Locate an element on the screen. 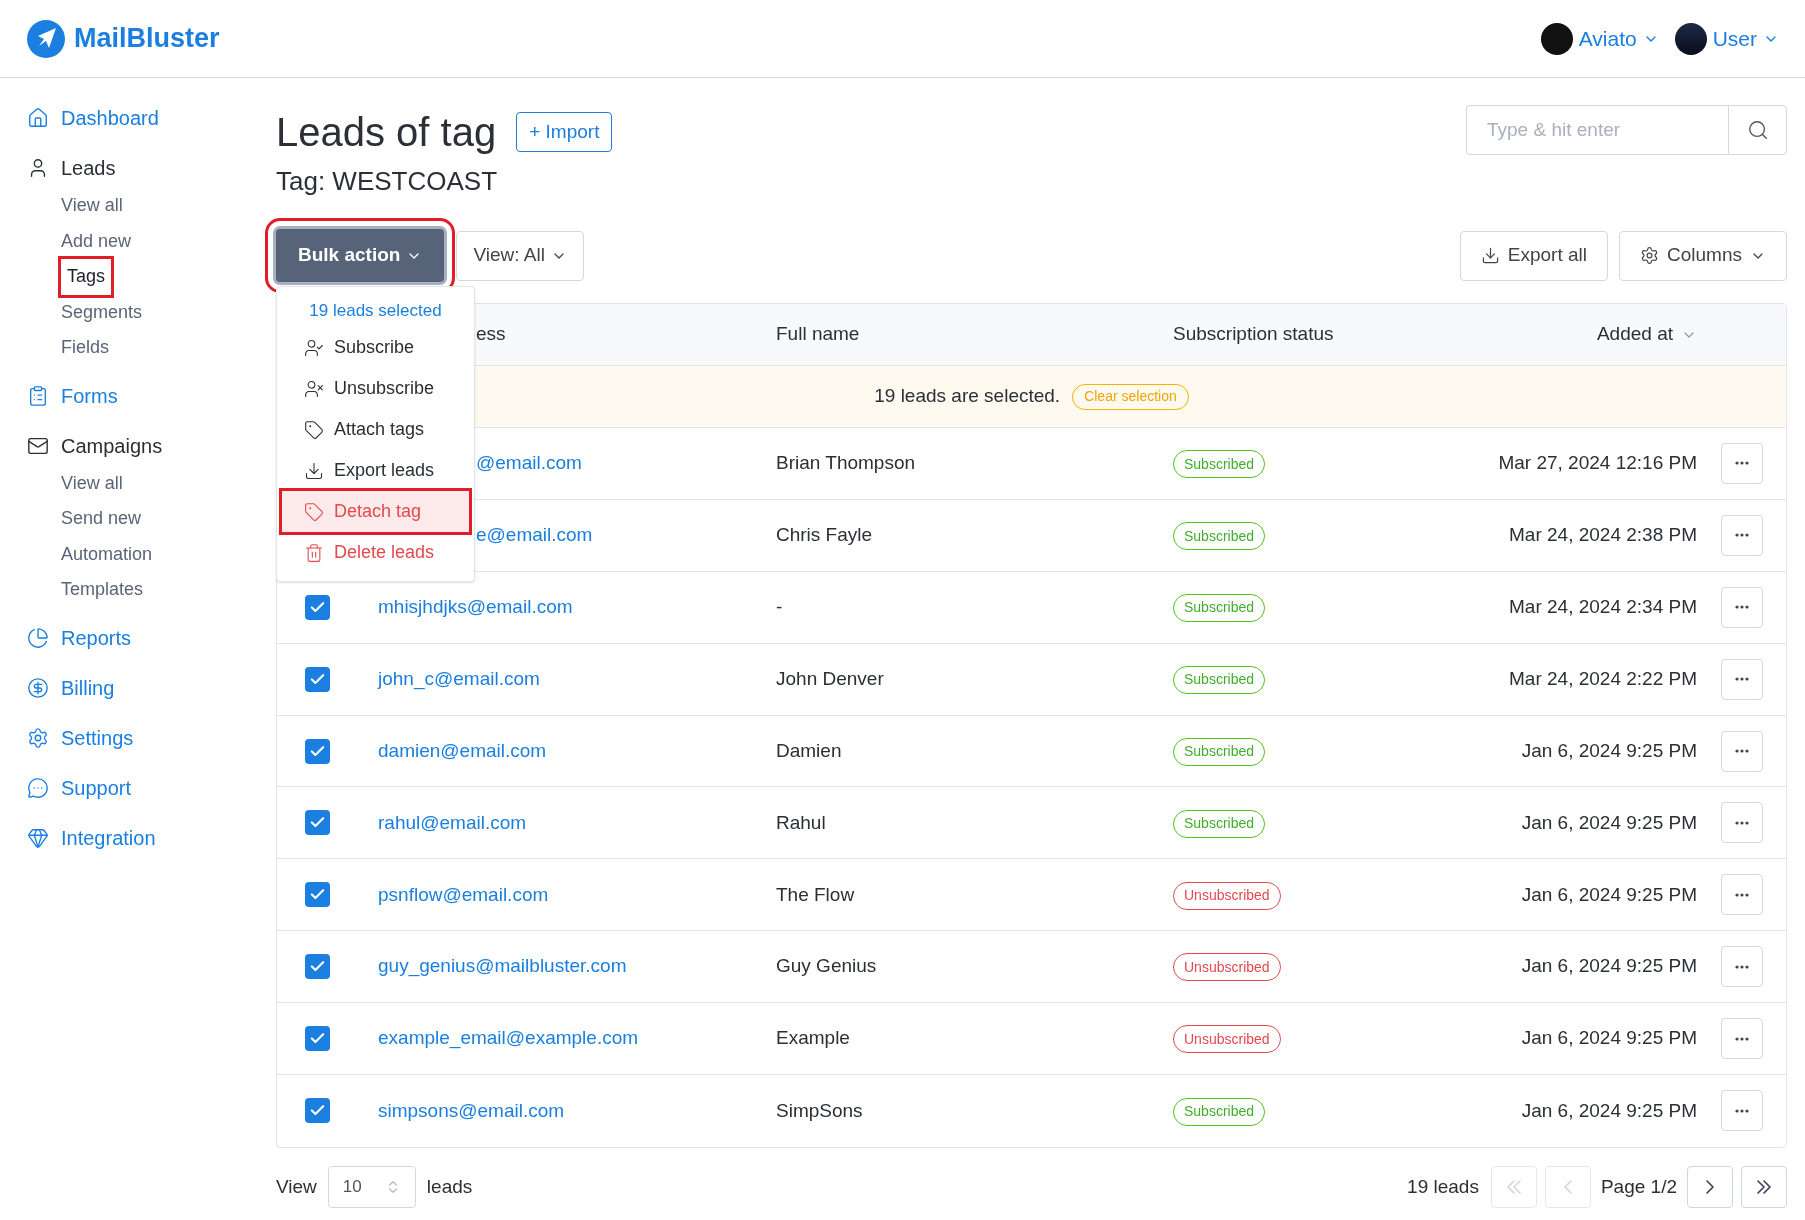 The height and width of the screenshot is (1220, 1805). email-link: e@email.com is located at coordinates (534, 535).